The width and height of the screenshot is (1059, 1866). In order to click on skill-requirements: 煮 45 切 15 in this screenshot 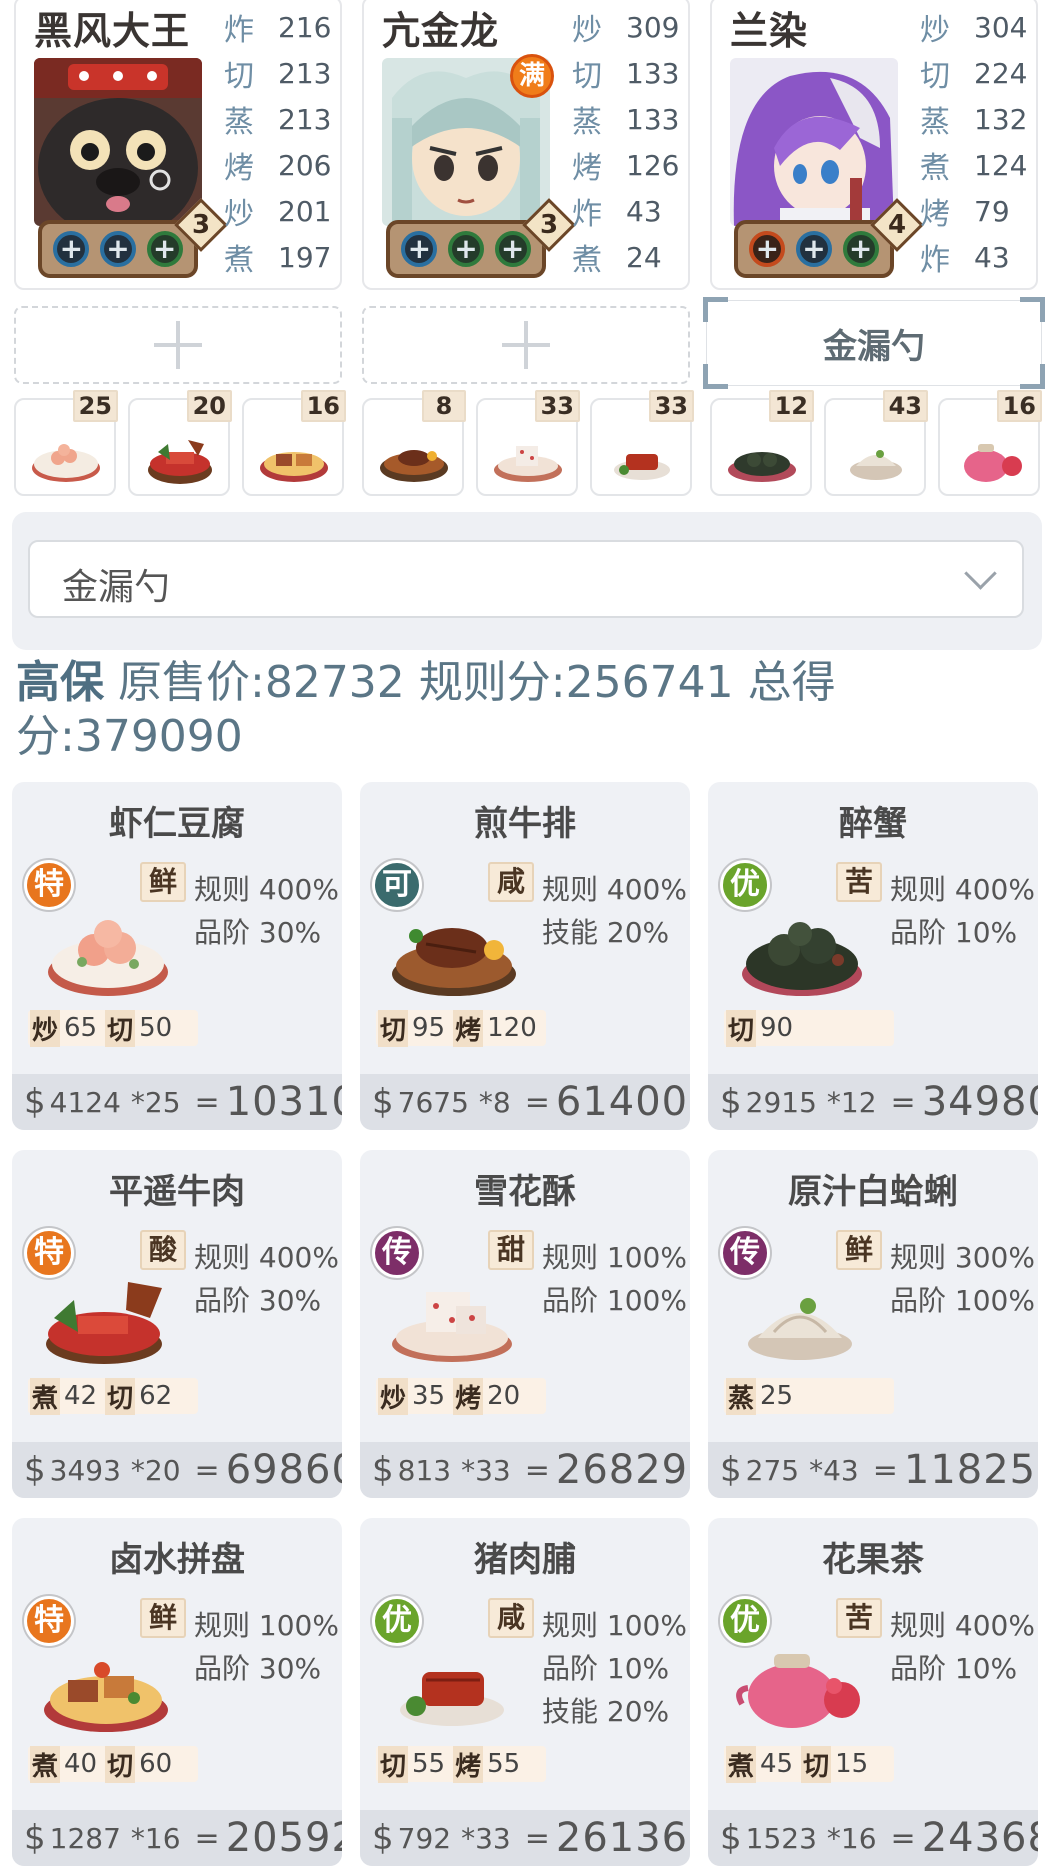, I will do `click(809, 1764)`.